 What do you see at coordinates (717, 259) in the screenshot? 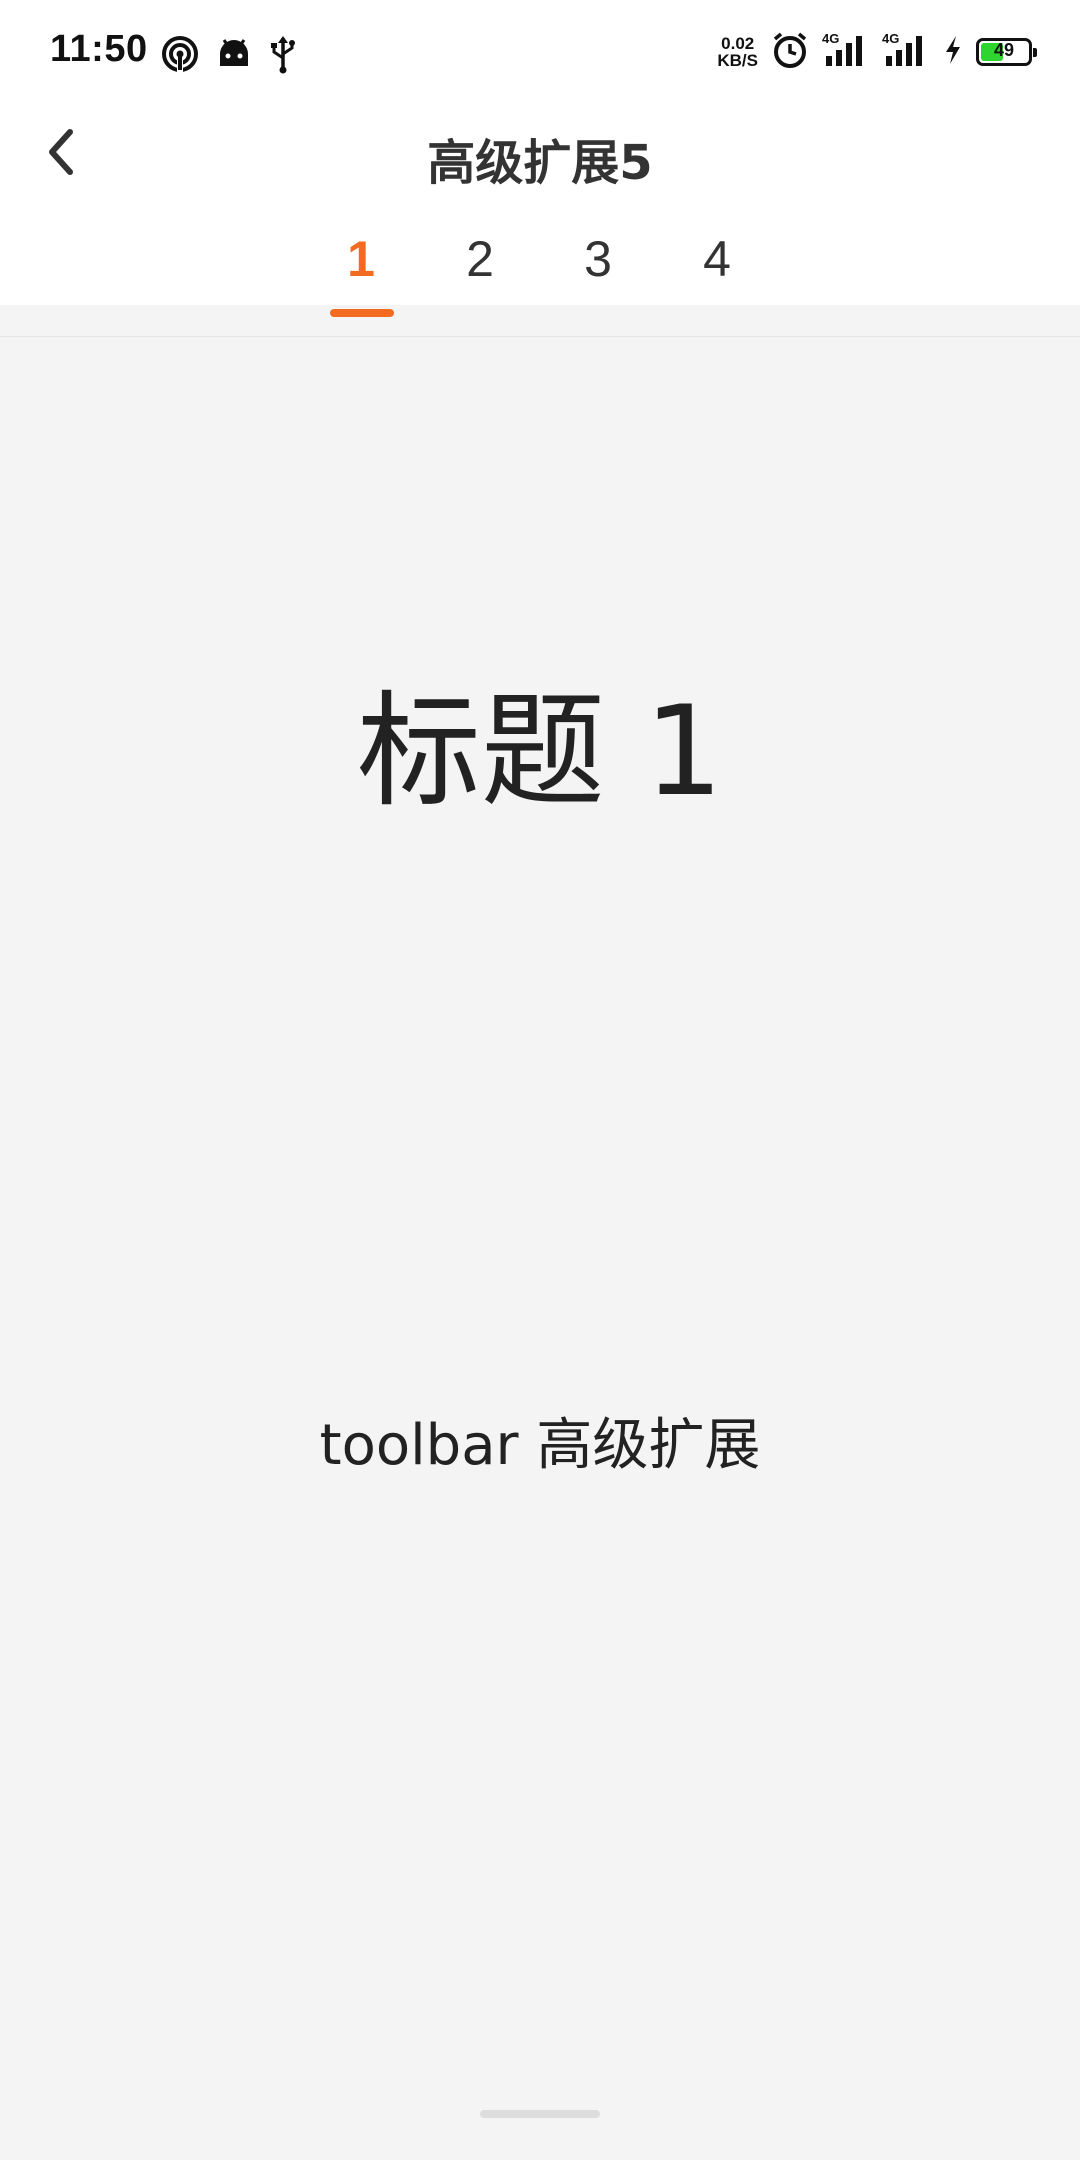
I see `tab-4: 4` at bounding box center [717, 259].